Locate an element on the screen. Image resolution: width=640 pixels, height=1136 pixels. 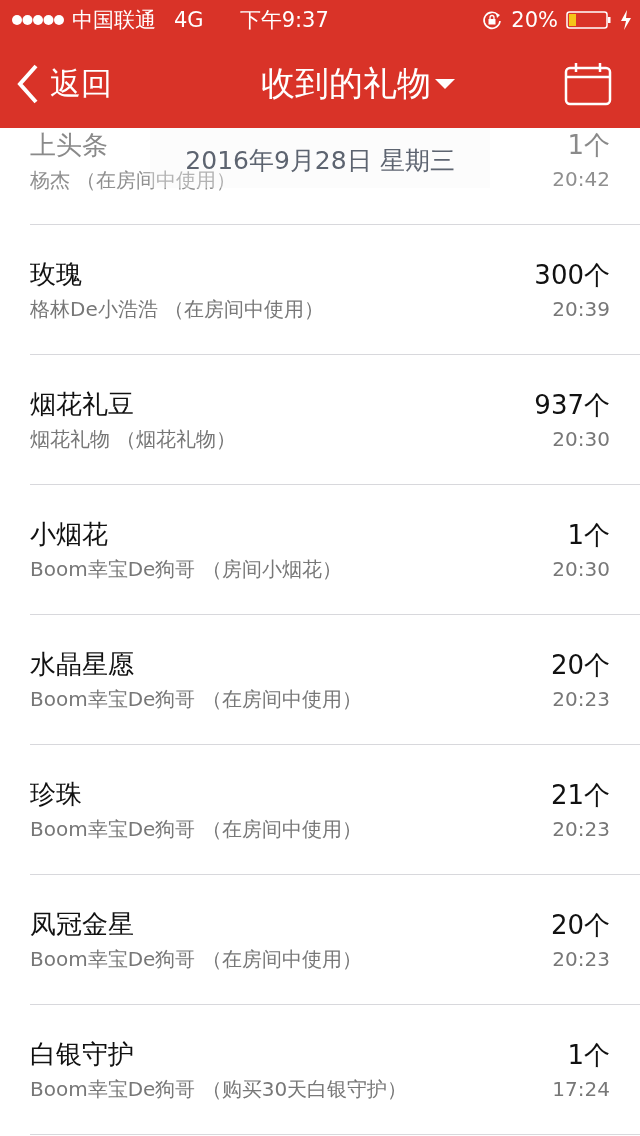
gift-name: 水晶星愿 is located at coordinates (82, 664).